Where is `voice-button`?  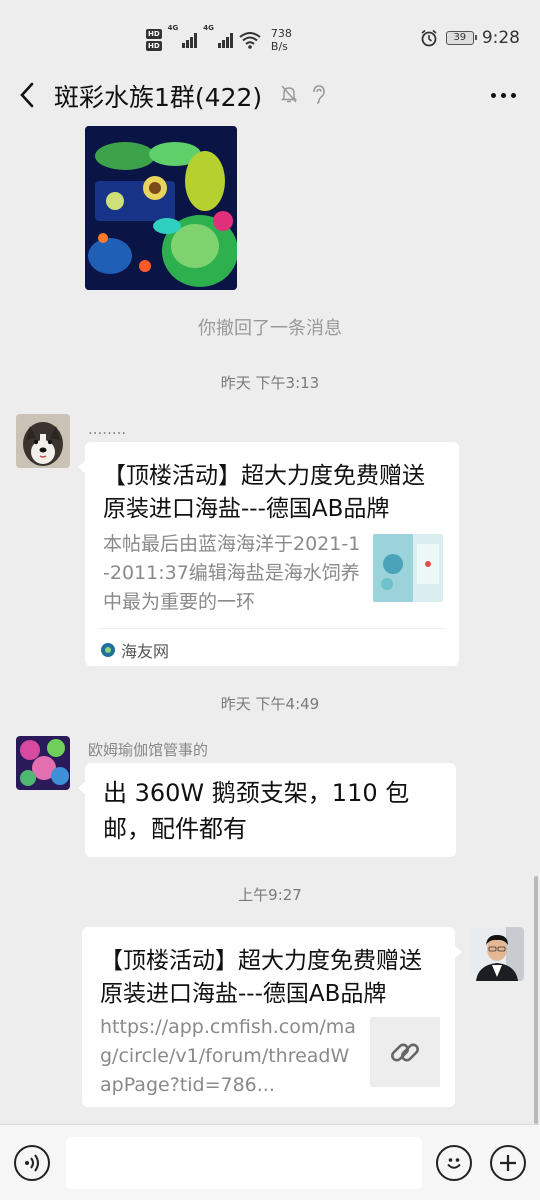
voice-button is located at coordinates (32, 1163).